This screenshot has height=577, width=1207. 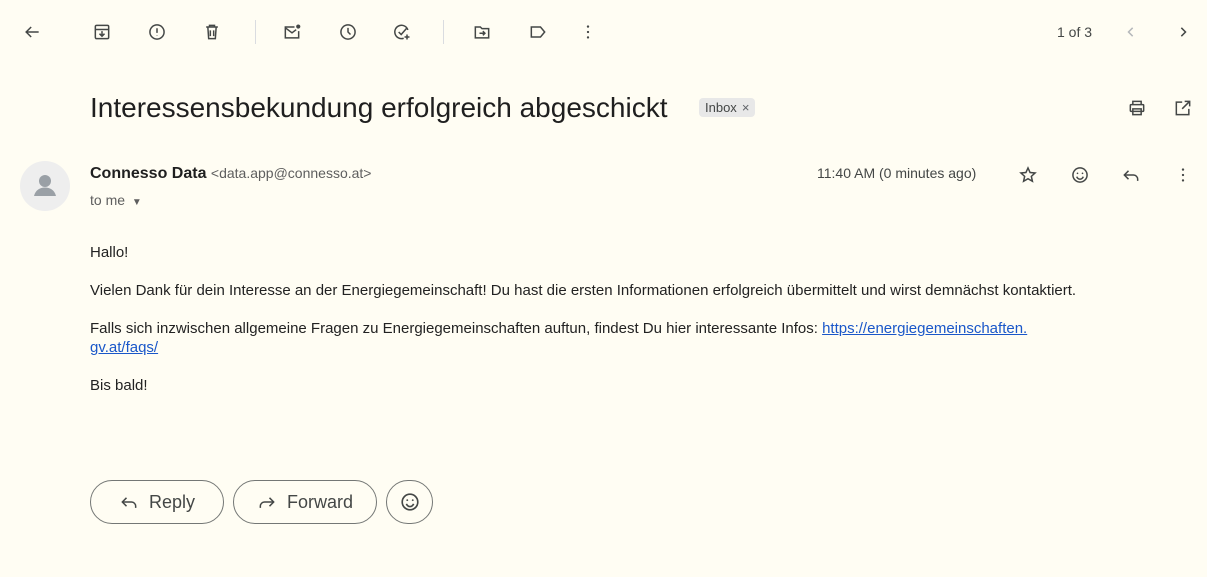 I want to click on delete-icon, so click(x=212, y=32).